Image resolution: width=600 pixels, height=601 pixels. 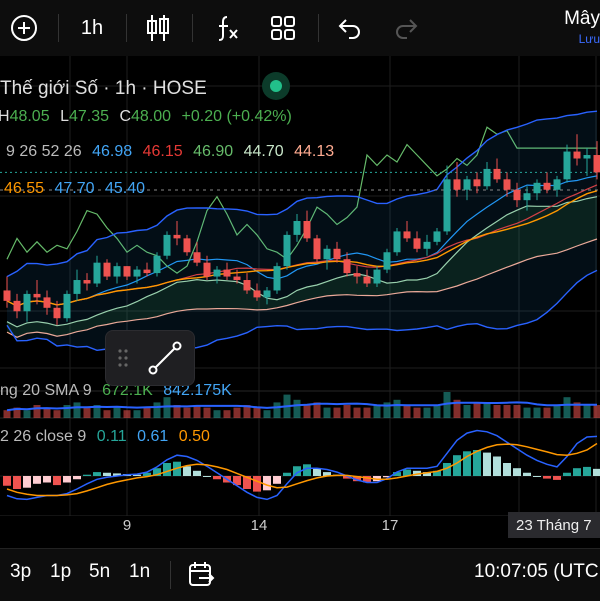 What do you see at coordinates (139, 572) in the screenshot?
I see `range-1n: 1n` at bounding box center [139, 572].